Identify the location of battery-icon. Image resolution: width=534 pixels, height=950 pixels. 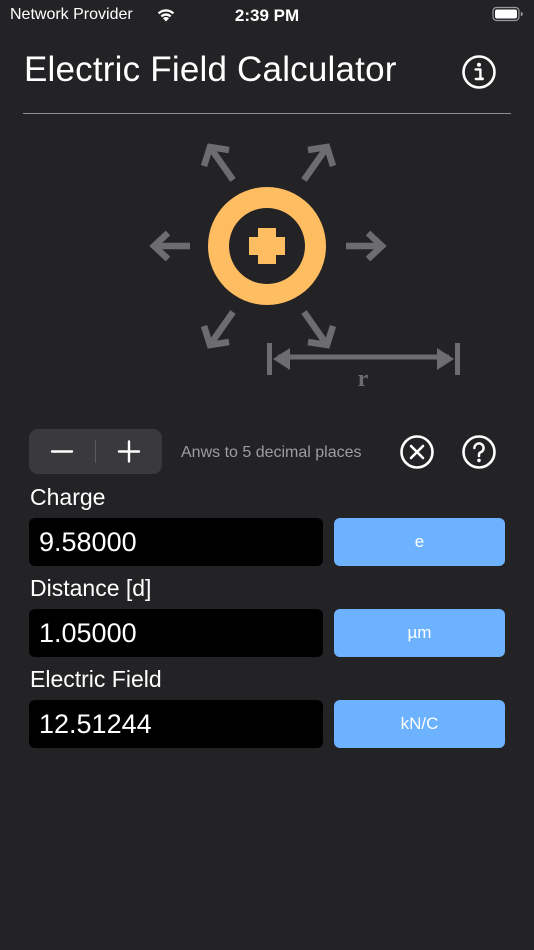
(507, 14).